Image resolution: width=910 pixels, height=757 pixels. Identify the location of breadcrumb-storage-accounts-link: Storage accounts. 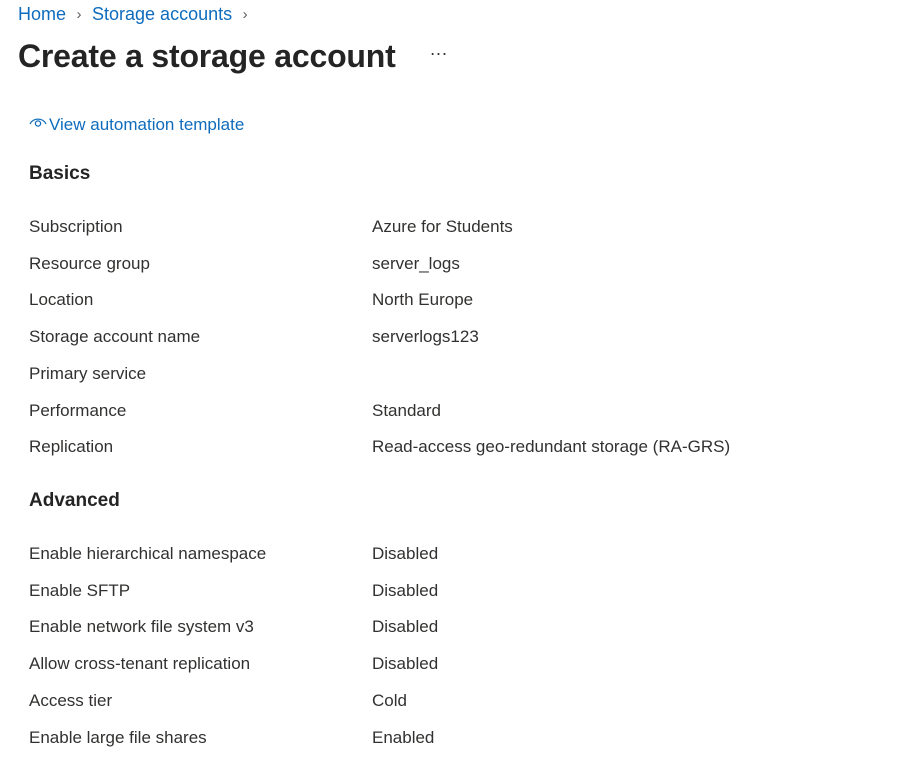
(162, 14).